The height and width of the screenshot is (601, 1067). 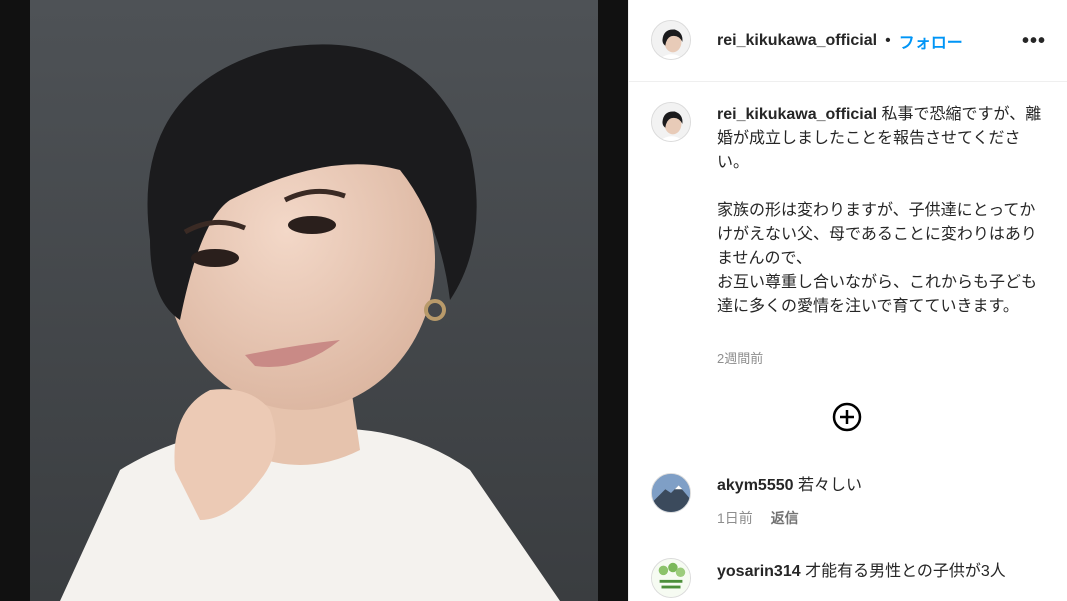 I want to click on comment-meta: 1日前 返信, so click(x=758, y=518).